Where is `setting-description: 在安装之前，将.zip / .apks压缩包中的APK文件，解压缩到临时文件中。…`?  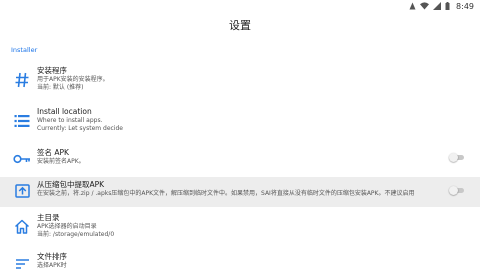
setting-description: 在安装之前，将.zip / .apks压缩包中的APK文件，解压缩到临时文件中。… is located at coordinates (226, 193).